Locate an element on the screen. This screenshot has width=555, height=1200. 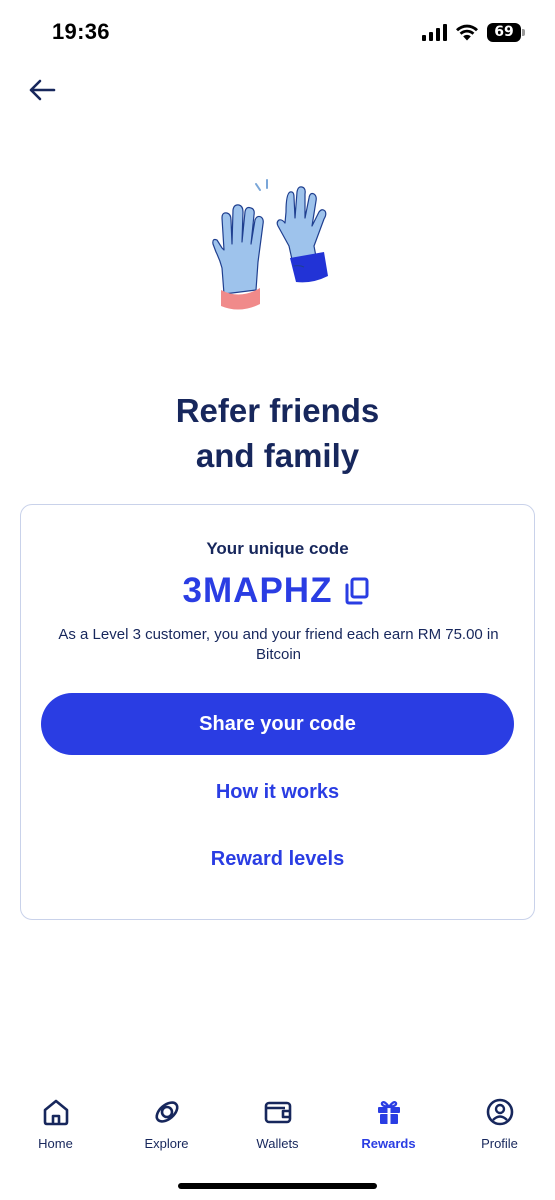
code-row: 3MAPHZ is located at coordinates (277, 591).